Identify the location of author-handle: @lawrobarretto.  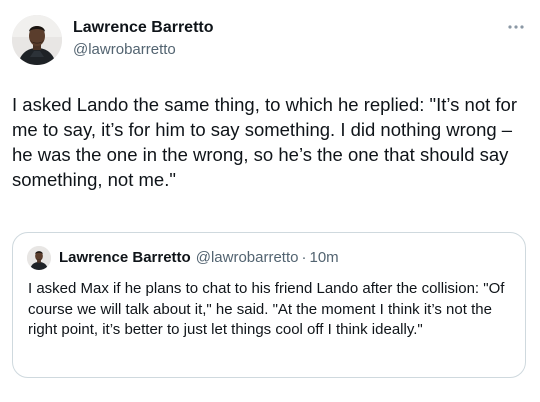
(124, 49).